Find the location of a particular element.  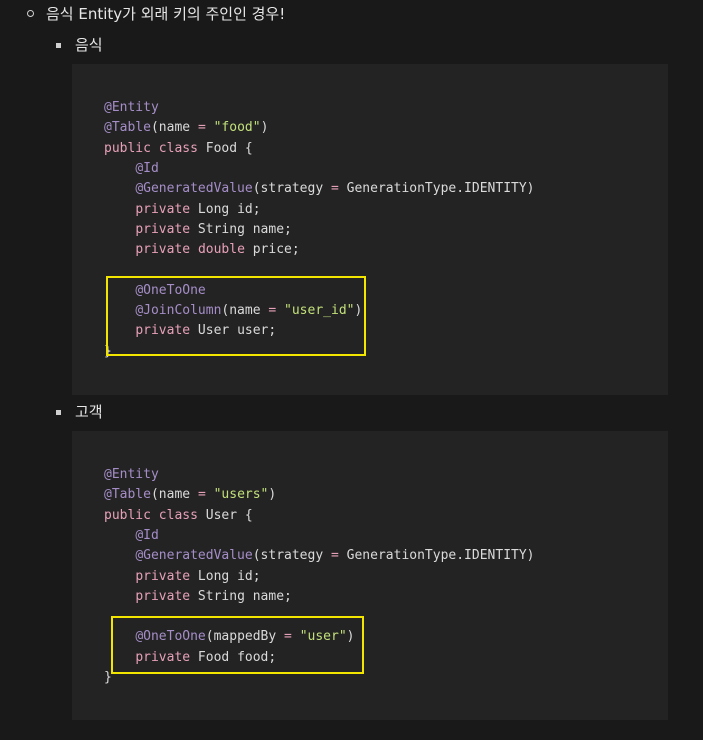

highlight-box-user is located at coordinates (237, 645).